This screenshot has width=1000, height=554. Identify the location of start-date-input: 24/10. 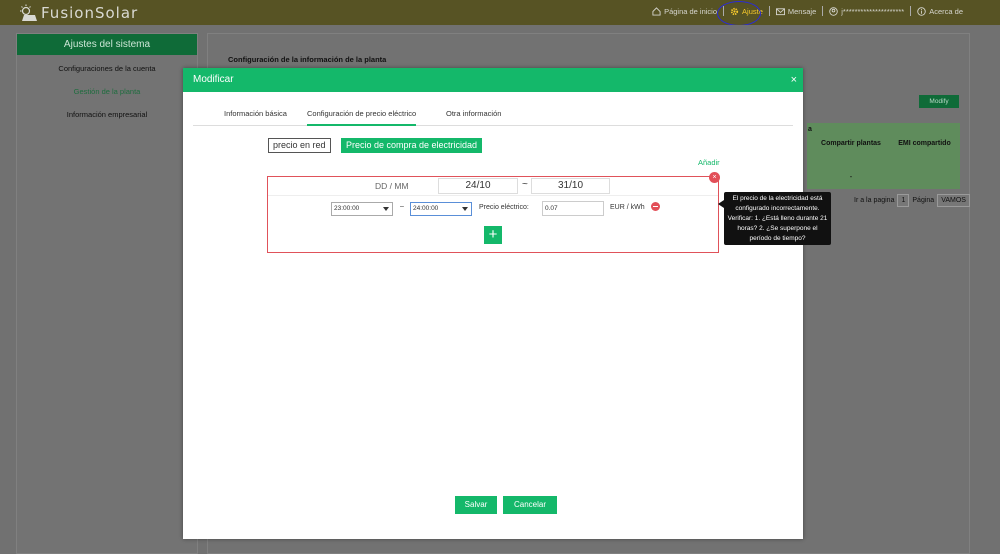
(478, 186).